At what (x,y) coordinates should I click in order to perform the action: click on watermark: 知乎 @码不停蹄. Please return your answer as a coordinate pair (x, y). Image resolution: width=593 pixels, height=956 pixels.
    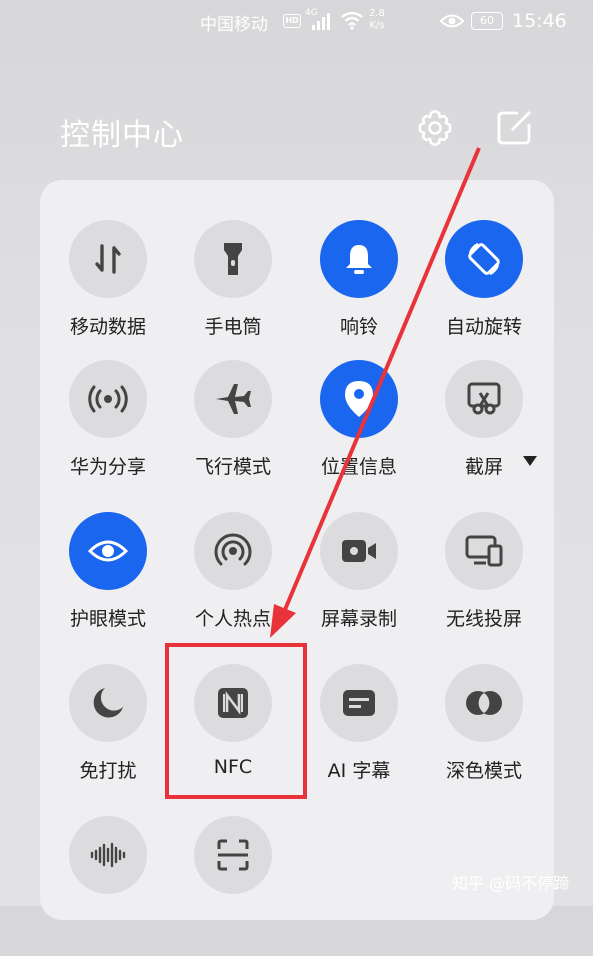
    Looking at the image, I should click on (511, 883).